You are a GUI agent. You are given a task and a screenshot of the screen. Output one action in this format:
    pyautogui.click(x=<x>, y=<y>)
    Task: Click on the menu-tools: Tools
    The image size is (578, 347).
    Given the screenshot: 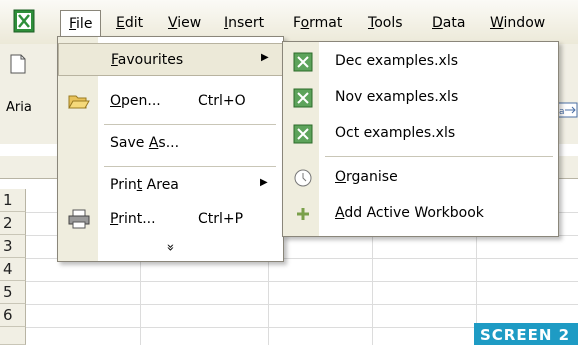 What is the action you would take?
    pyautogui.click(x=385, y=23)
    